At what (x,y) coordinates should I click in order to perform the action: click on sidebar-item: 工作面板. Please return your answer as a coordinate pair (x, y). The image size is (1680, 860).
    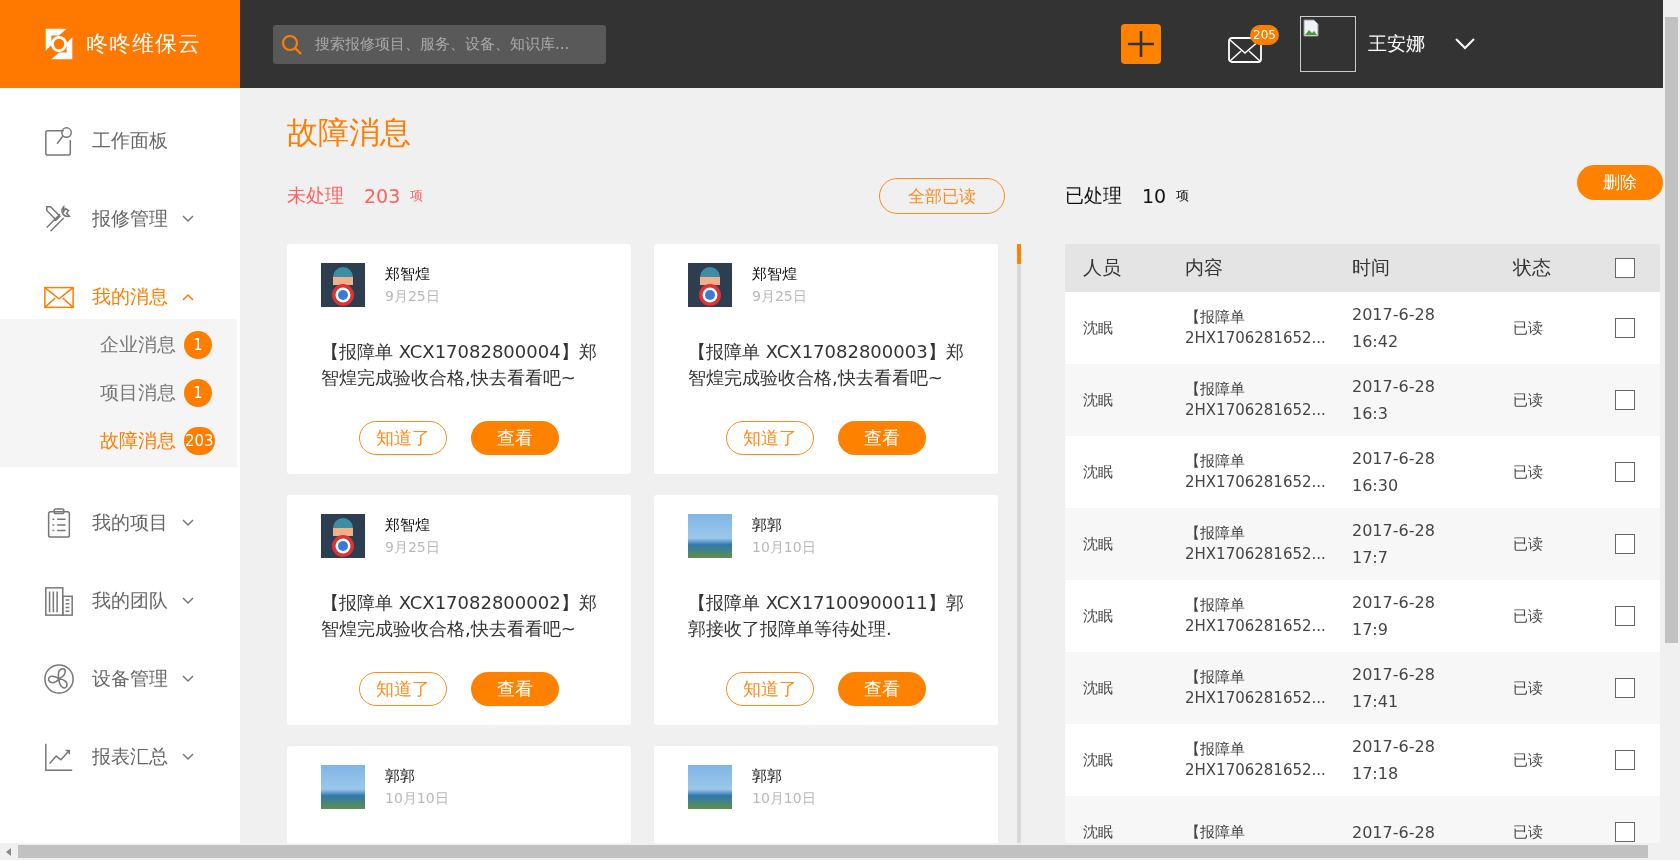
    Looking at the image, I should click on (120, 141).